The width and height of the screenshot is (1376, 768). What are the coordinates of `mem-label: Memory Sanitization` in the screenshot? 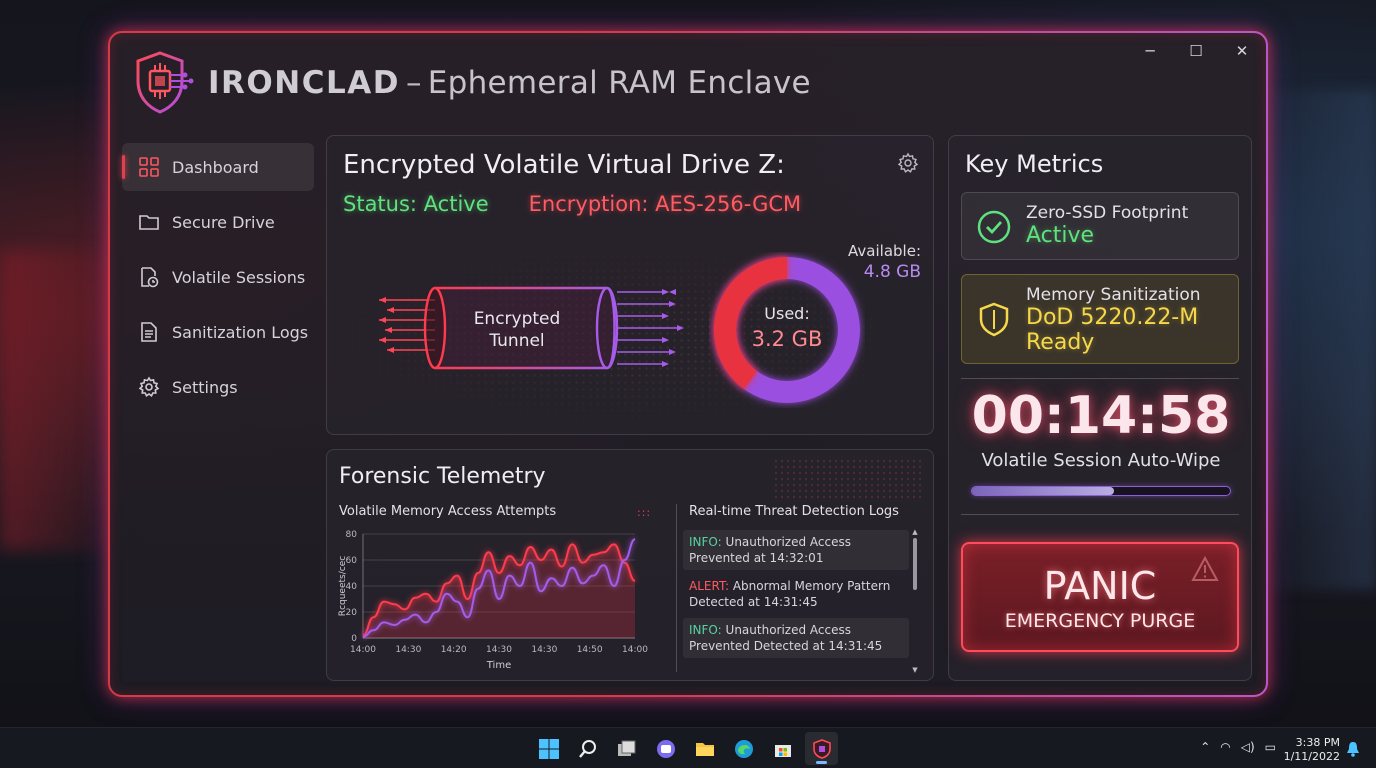 It's located at (1113, 295).